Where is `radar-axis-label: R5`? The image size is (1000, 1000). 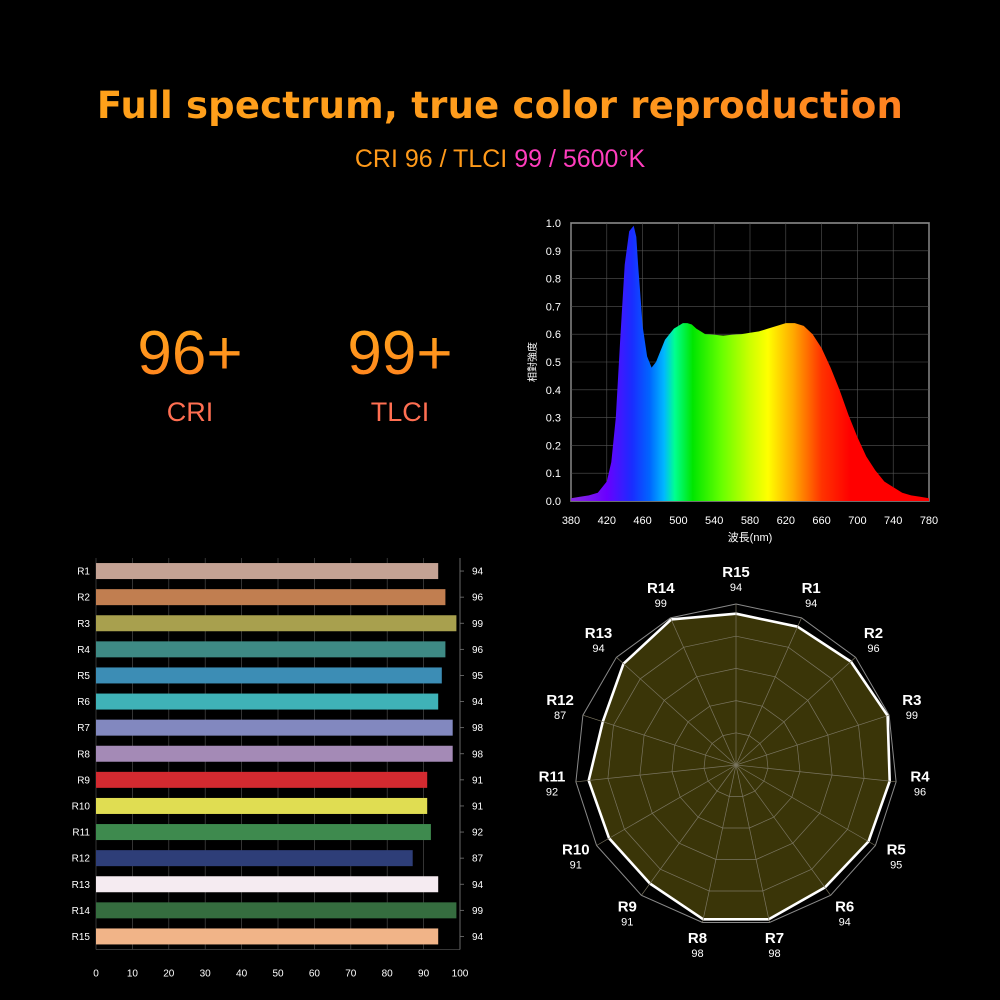
radar-axis-label: R5 is located at coordinates (896, 850).